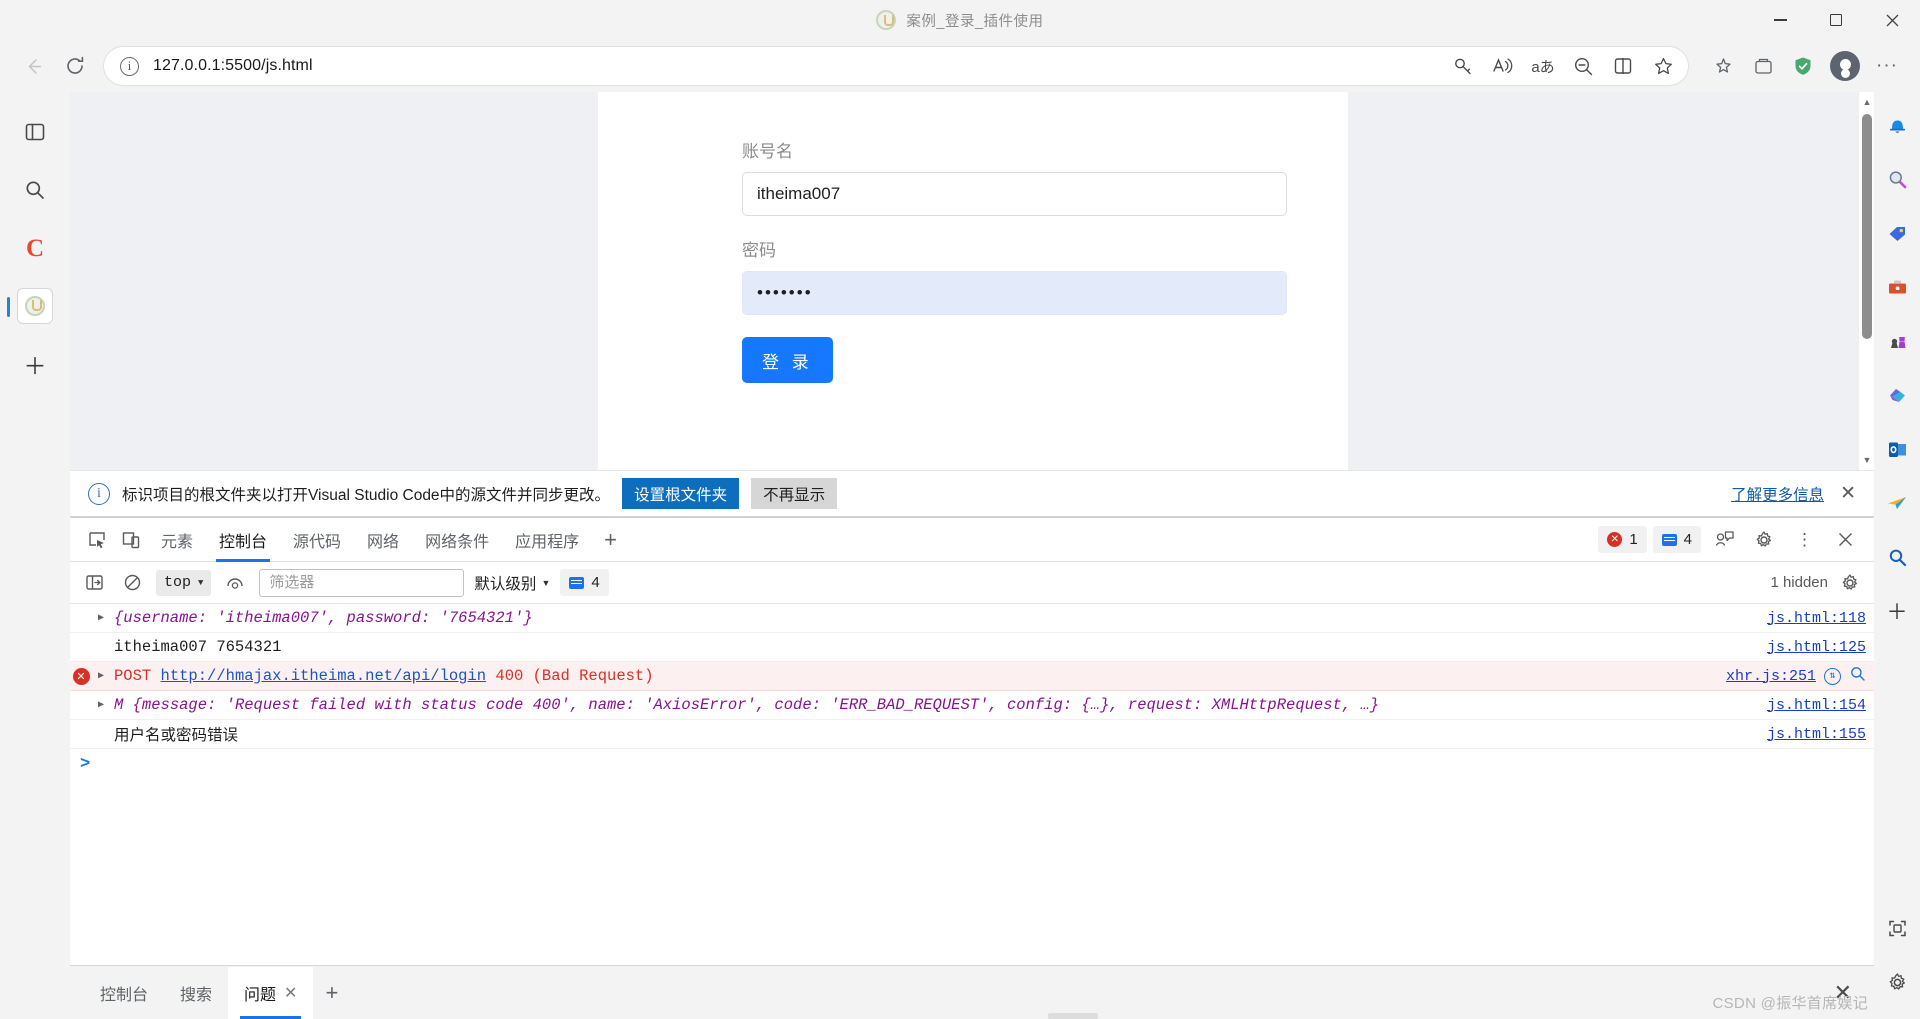 The width and height of the screenshot is (1920, 1019). What do you see at coordinates (1897, 125) in the screenshot?
I see `notifications-bell-icon` at bounding box center [1897, 125].